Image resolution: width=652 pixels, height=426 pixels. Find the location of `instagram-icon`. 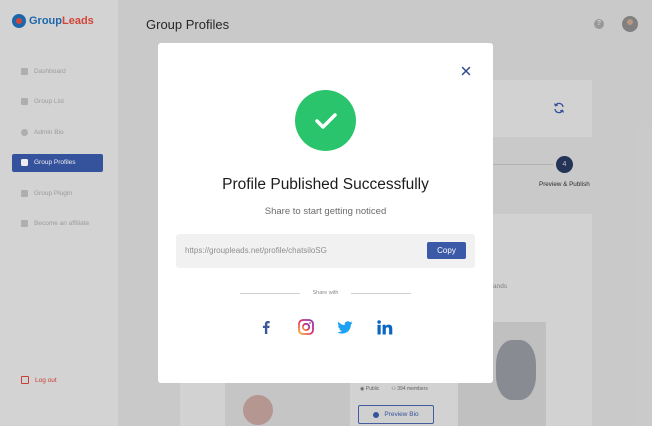

instagram-icon is located at coordinates (306, 327).